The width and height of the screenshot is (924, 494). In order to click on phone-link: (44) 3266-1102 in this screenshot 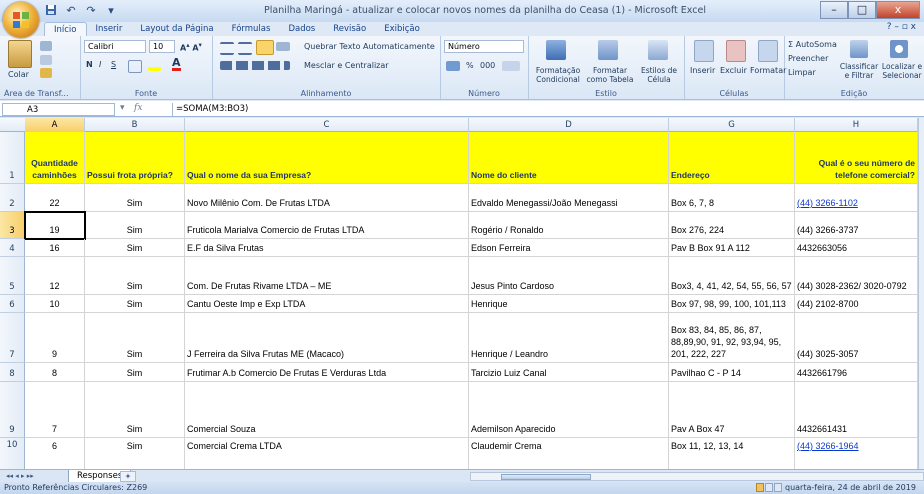, I will do `click(827, 203)`.